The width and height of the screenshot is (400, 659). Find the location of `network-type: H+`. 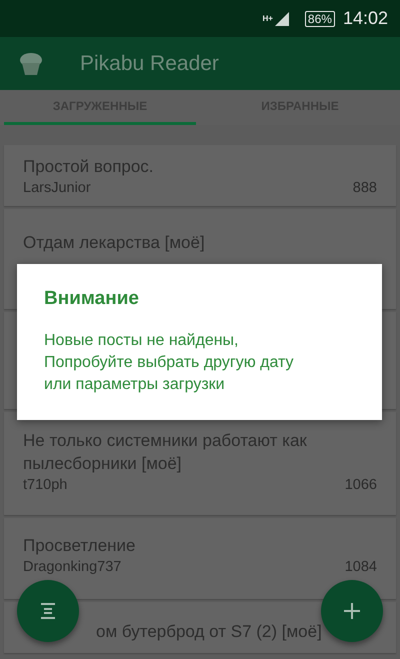

network-type: H+ is located at coordinates (267, 18).